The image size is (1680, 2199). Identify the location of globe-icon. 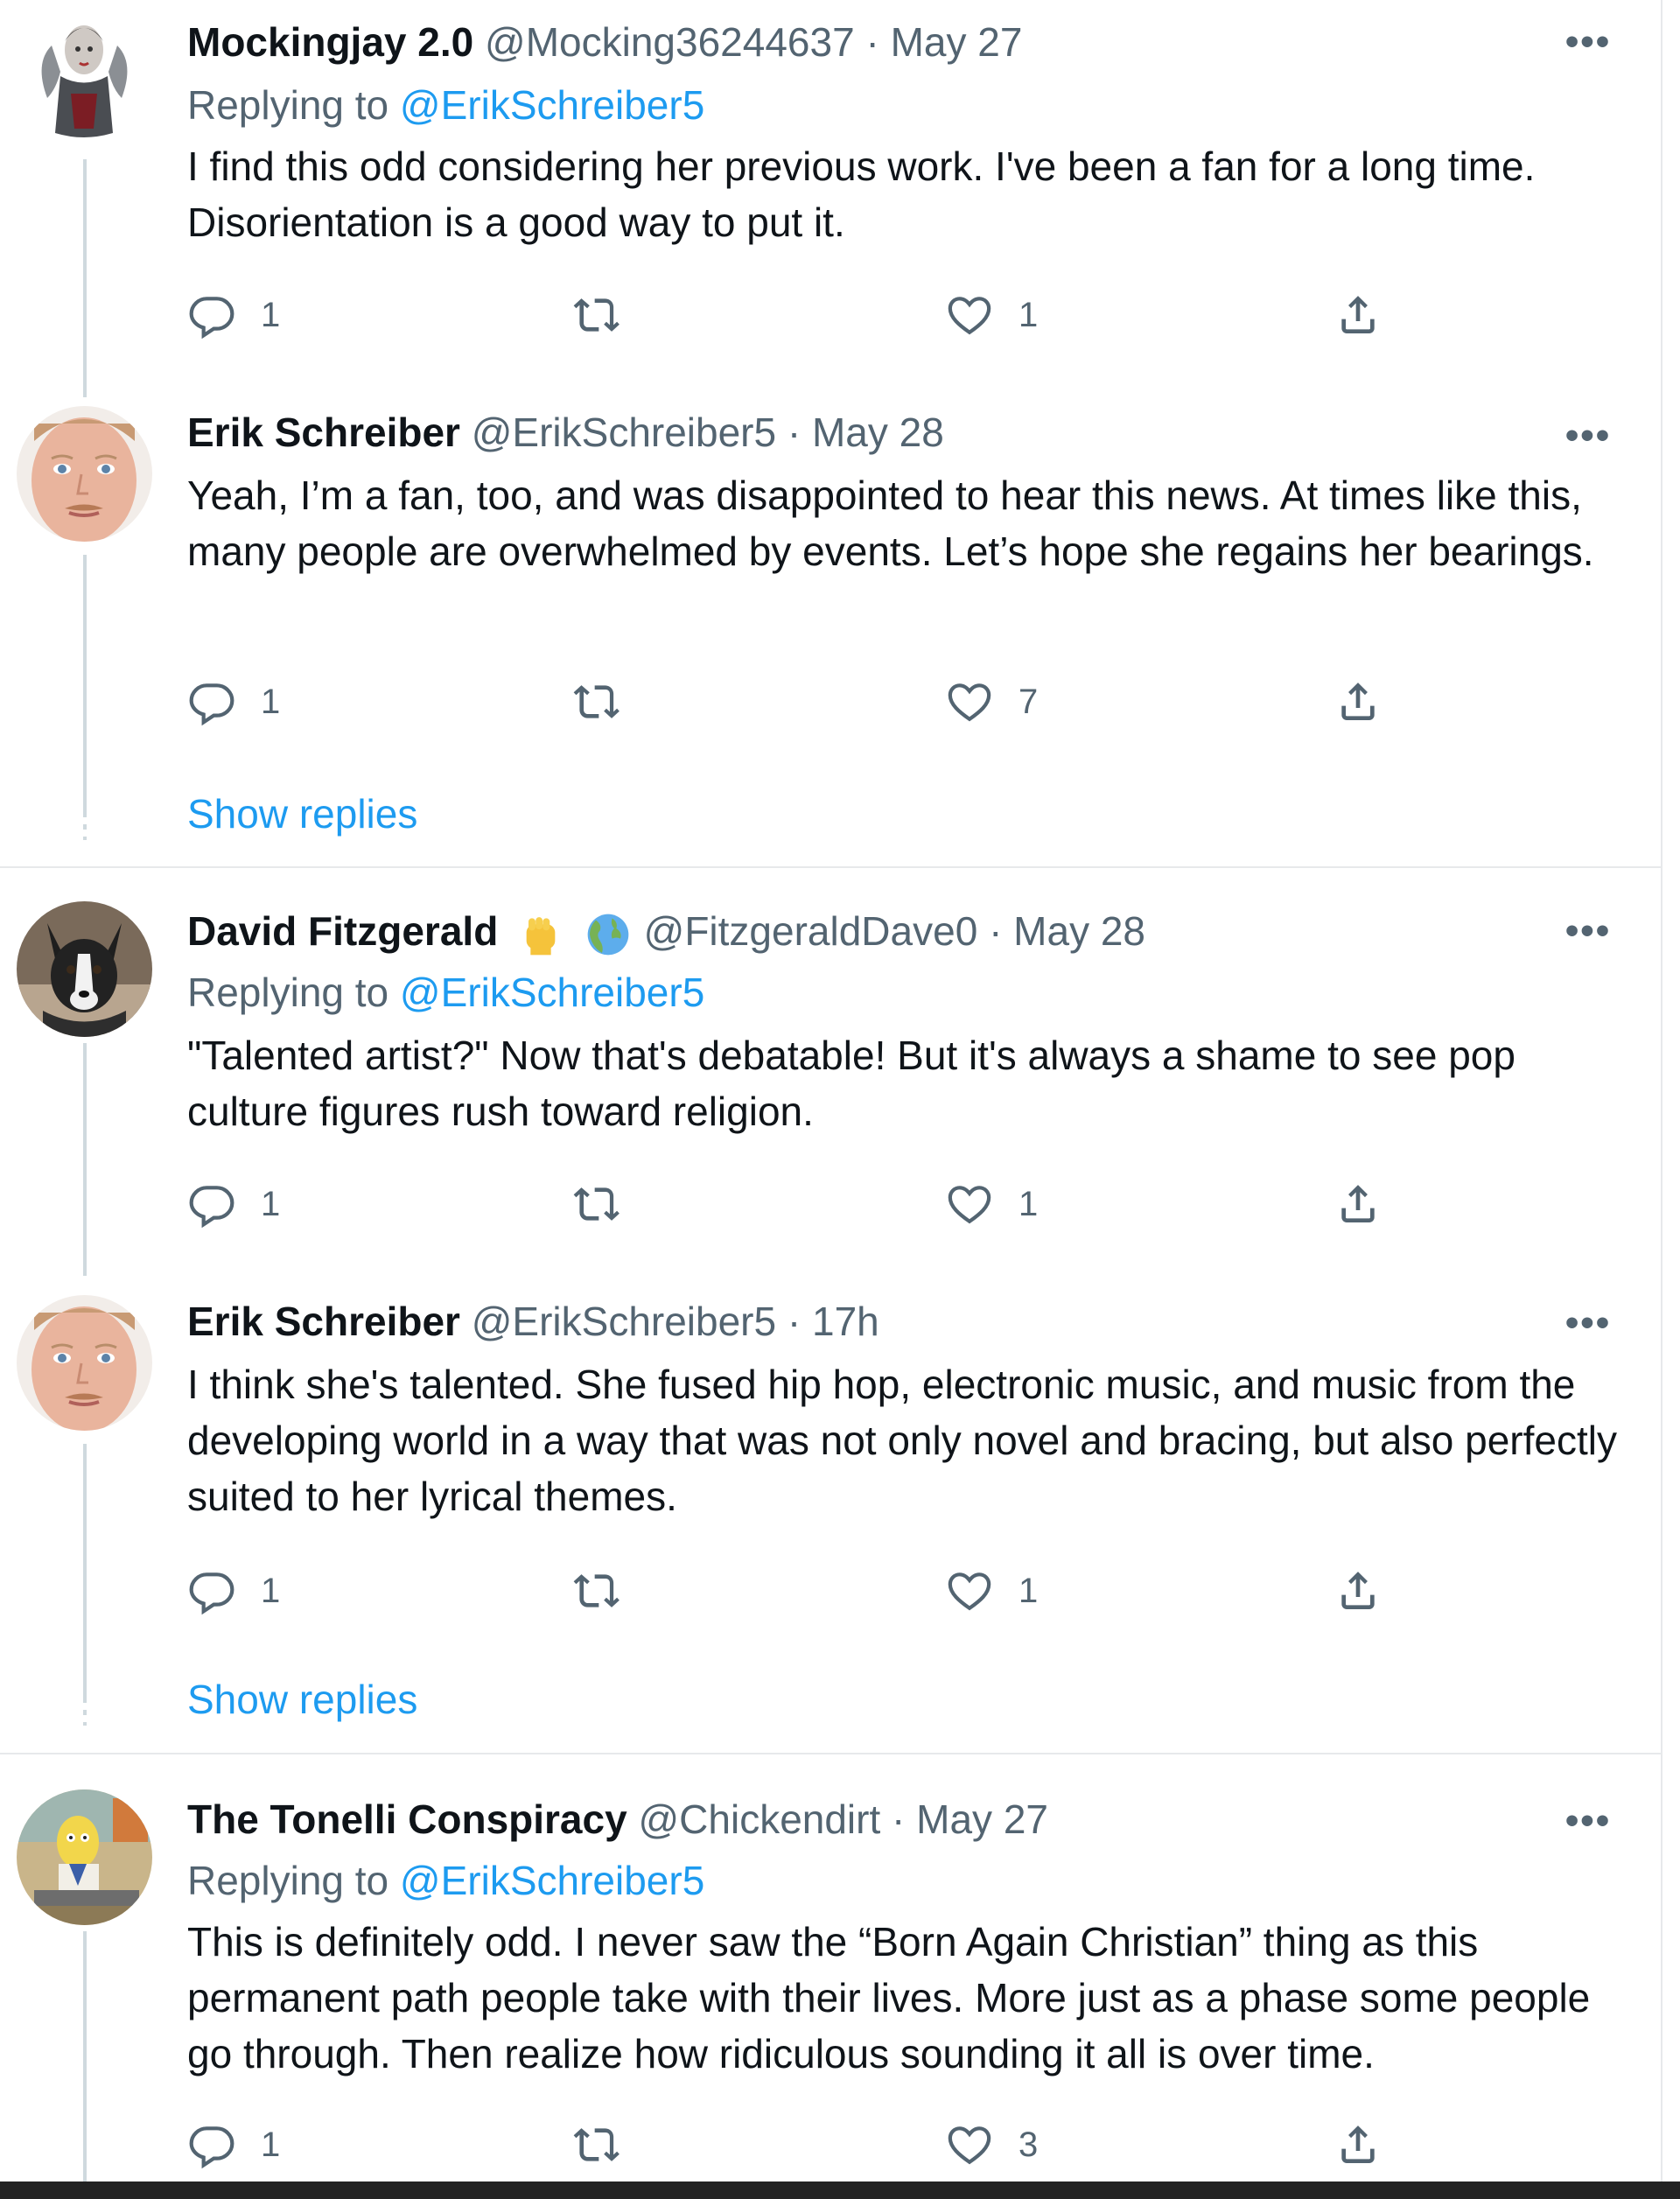
(608, 935).